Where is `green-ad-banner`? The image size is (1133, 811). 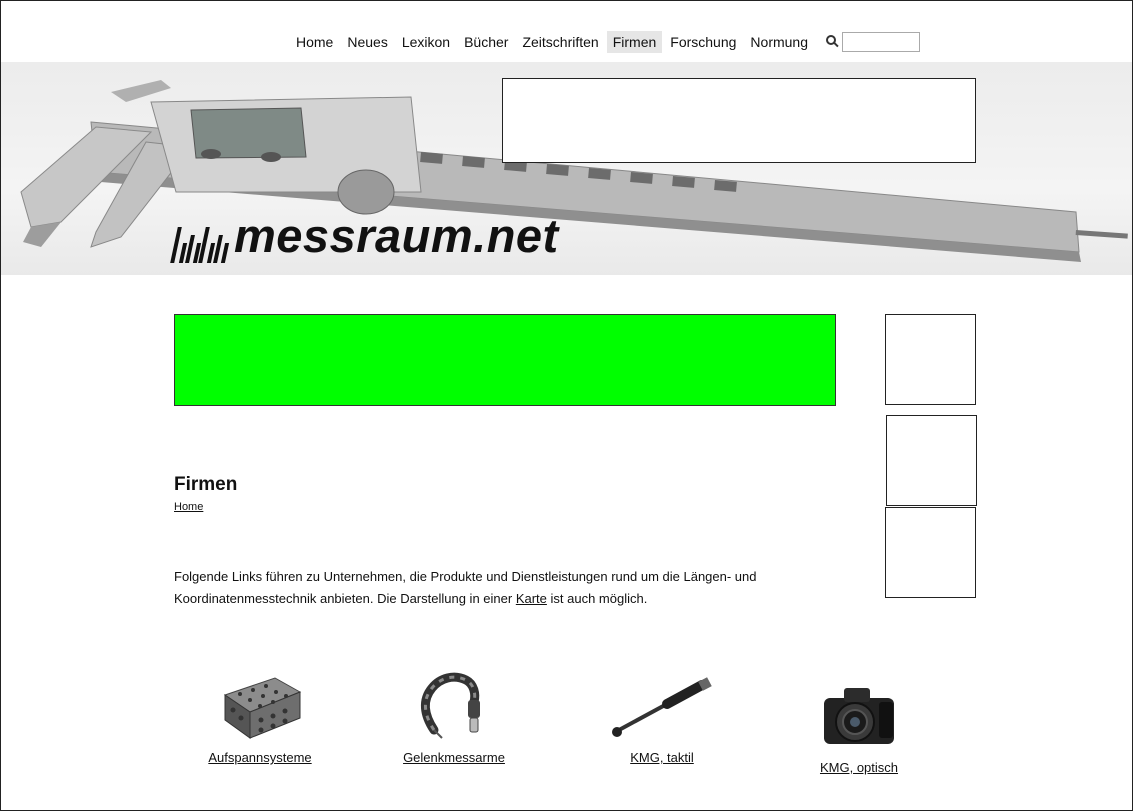
green-ad-banner is located at coordinates (505, 360).